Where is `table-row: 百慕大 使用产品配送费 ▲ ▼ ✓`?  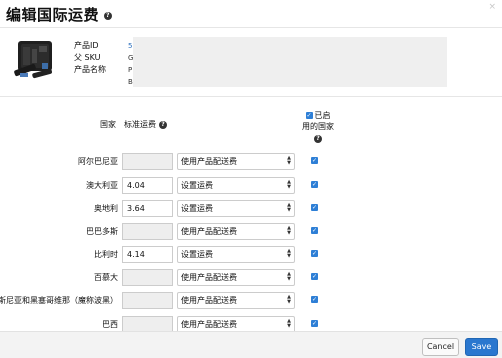
table-row: 百慕大 使用产品配送费 ▲ ▼ ✓ is located at coordinates (165, 278).